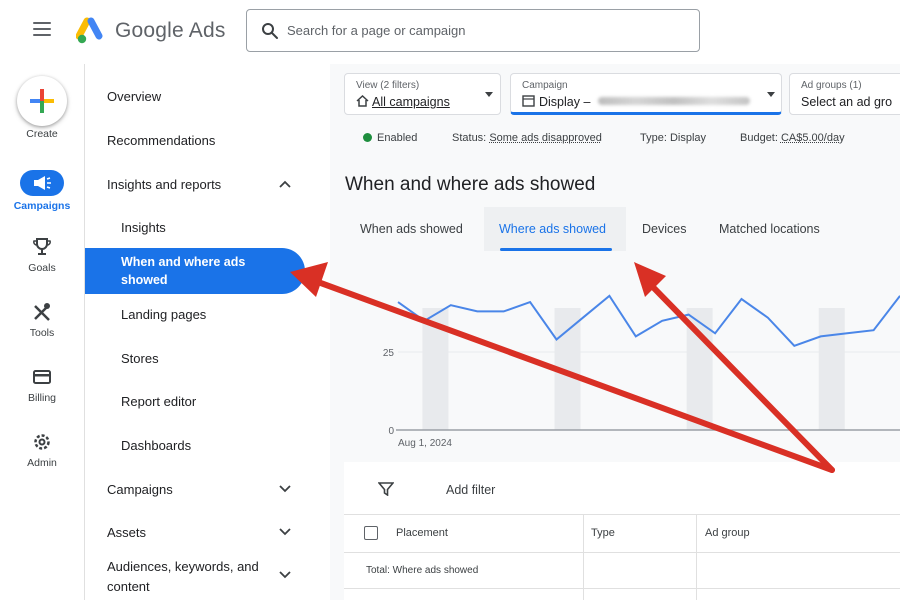 This screenshot has height=600, width=900. What do you see at coordinates (545, 138) in the screenshot?
I see `status-value: Some ads disapproved` at bounding box center [545, 138].